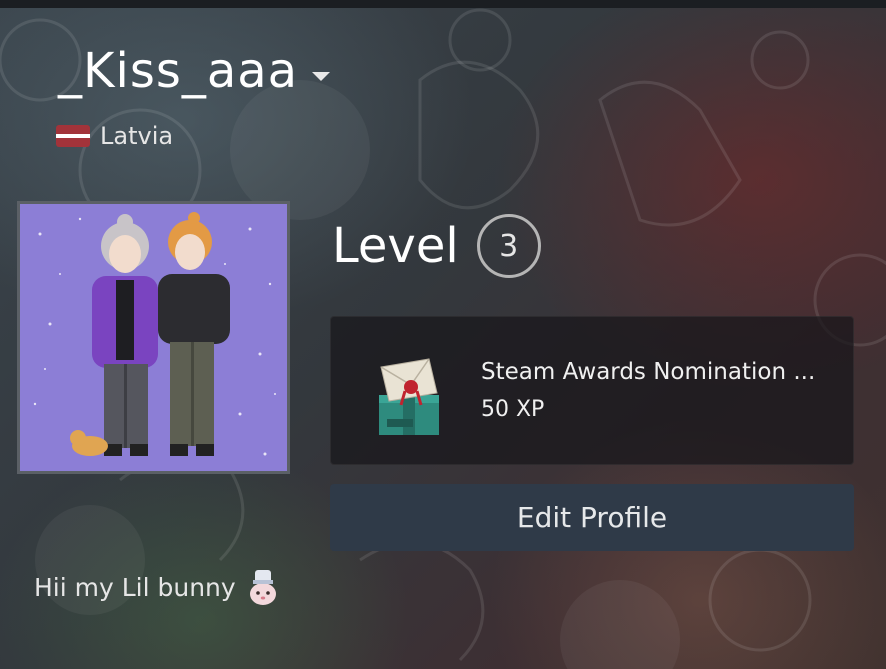  What do you see at coordinates (262, 587) in the screenshot?
I see `bunny-emoji-icon` at bounding box center [262, 587].